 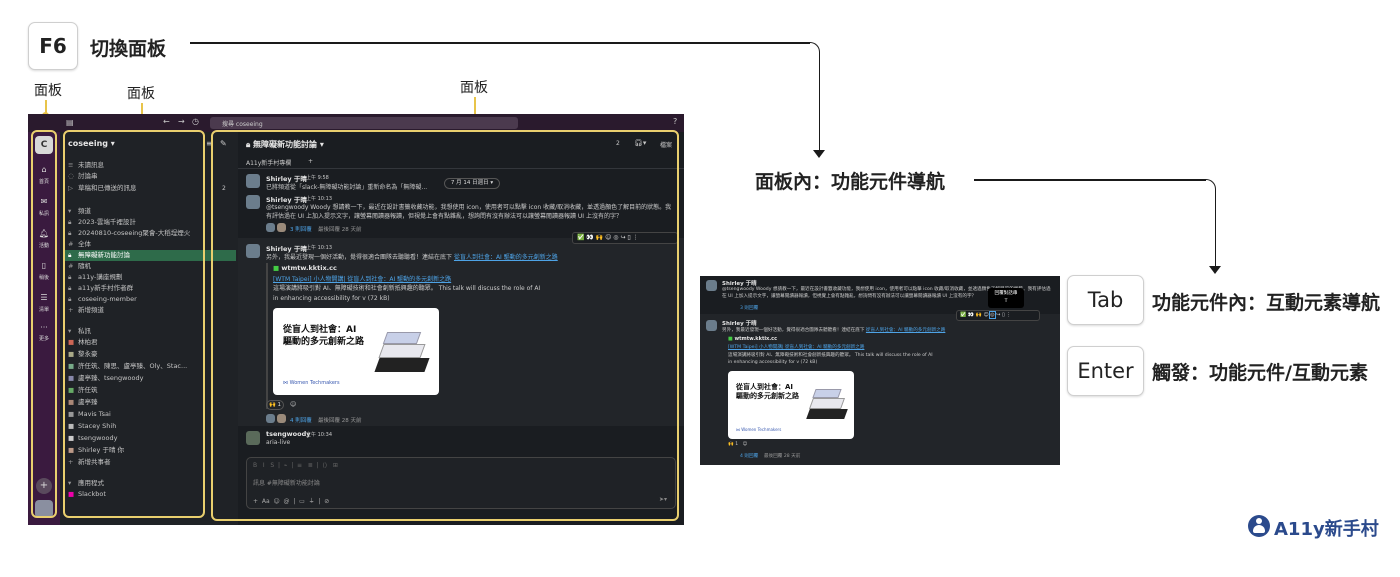 I want to click on highlight-rail, so click(x=44, y=324).